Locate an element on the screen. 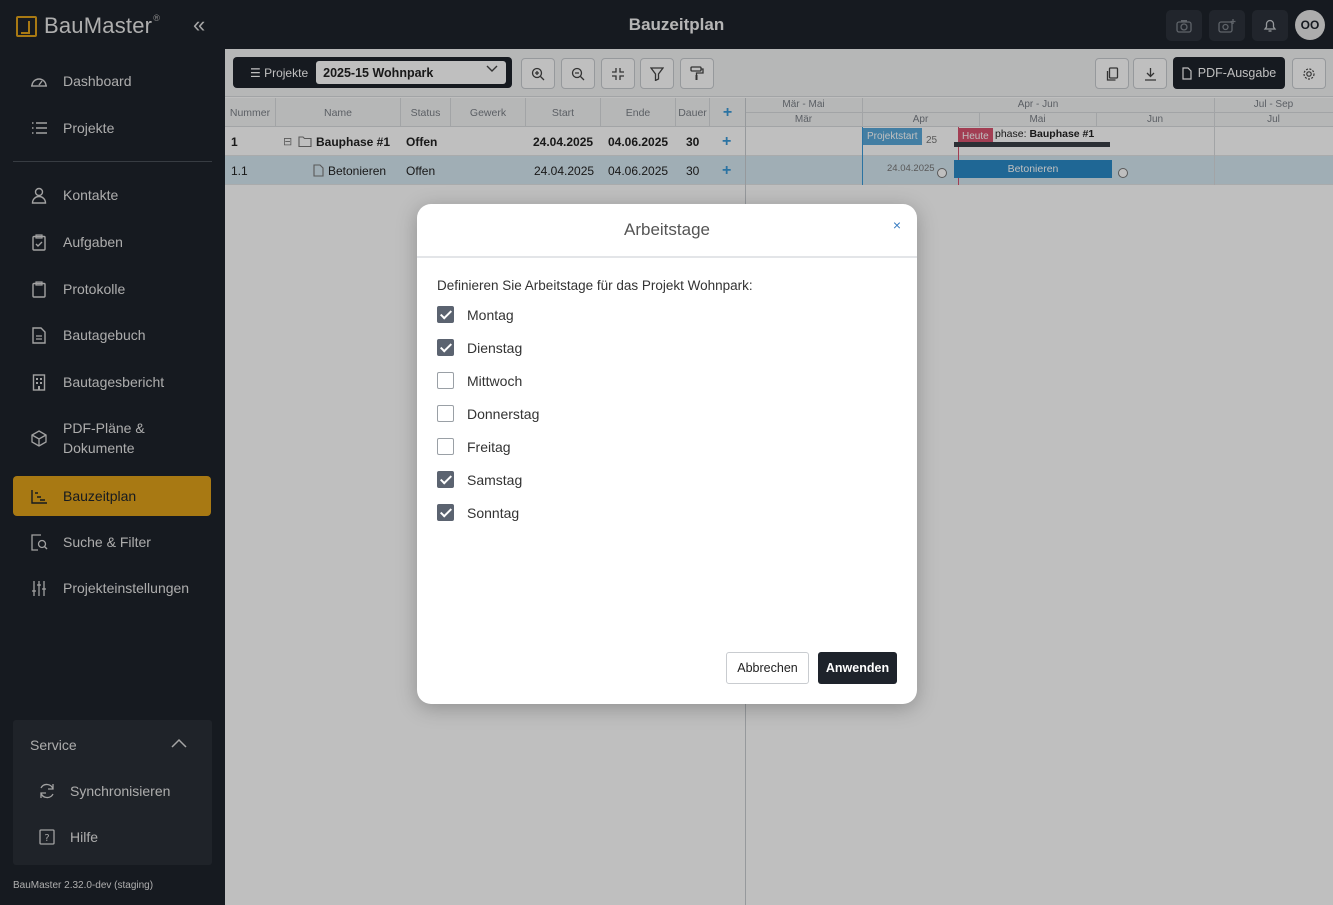 Image resolution: width=1333 pixels, height=905 pixels. day-label: Mittwoch is located at coordinates (495, 380).